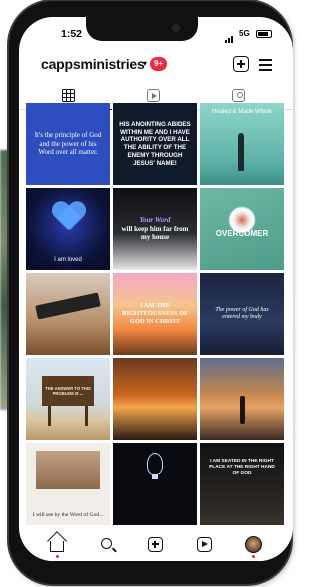 This screenshot has height=587, width=320. What do you see at coordinates (68, 306) in the screenshot?
I see `bible-image` at bounding box center [68, 306].